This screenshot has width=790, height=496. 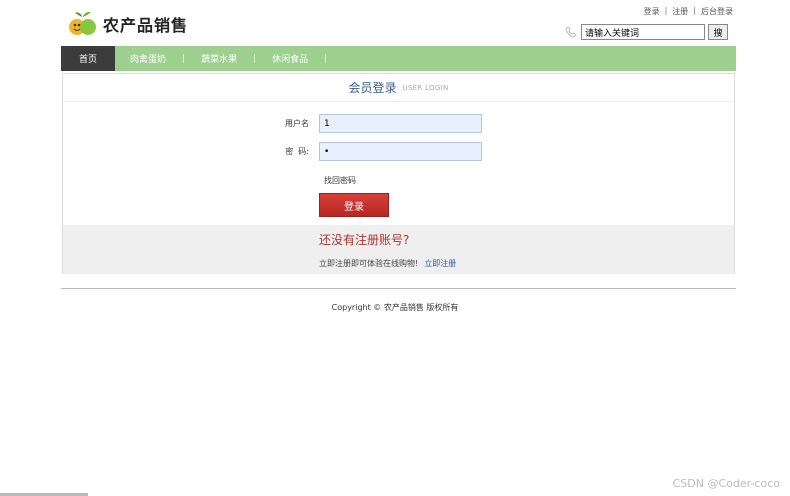 I want to click on search-button: 搜, so click(x=718, y=32).